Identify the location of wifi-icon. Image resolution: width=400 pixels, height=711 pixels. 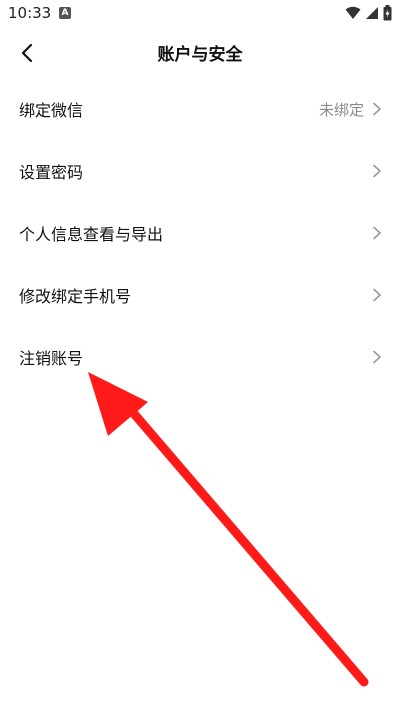
(353, 12).